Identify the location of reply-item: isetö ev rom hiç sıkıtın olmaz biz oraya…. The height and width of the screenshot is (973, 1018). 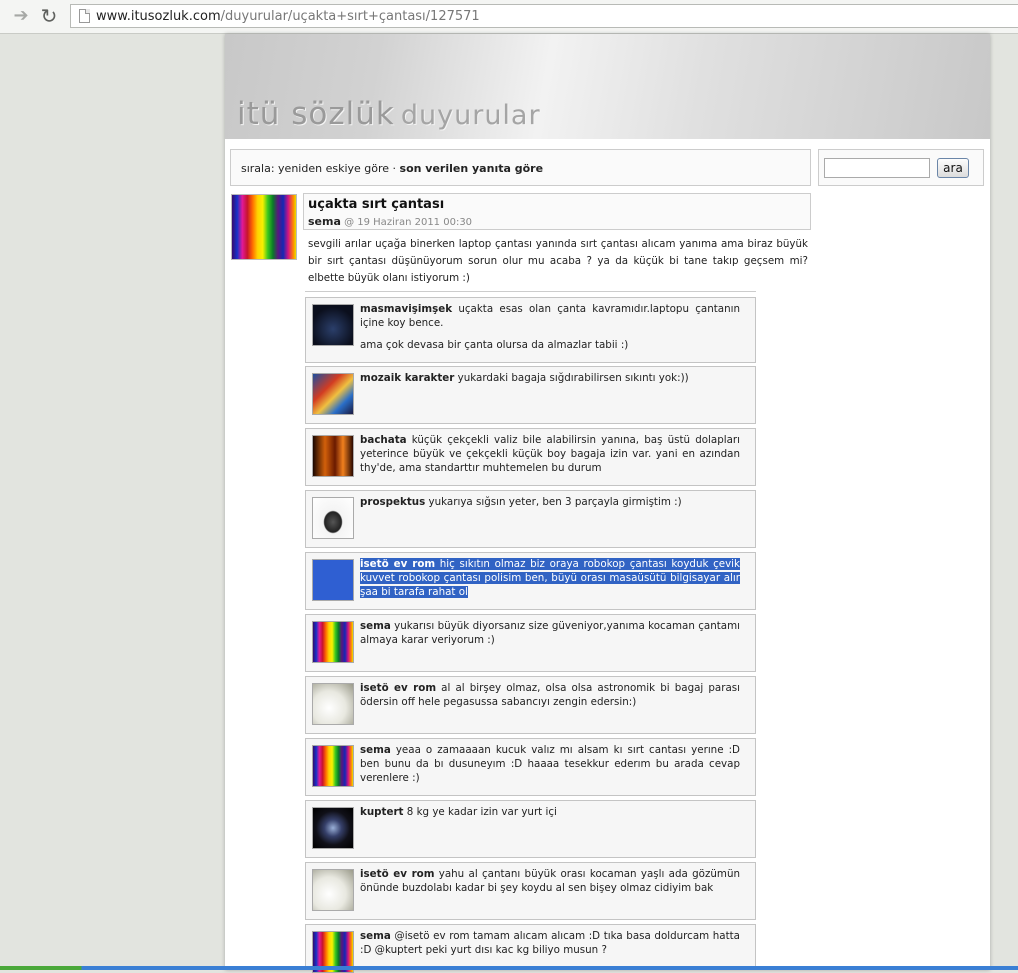
(530, 581).